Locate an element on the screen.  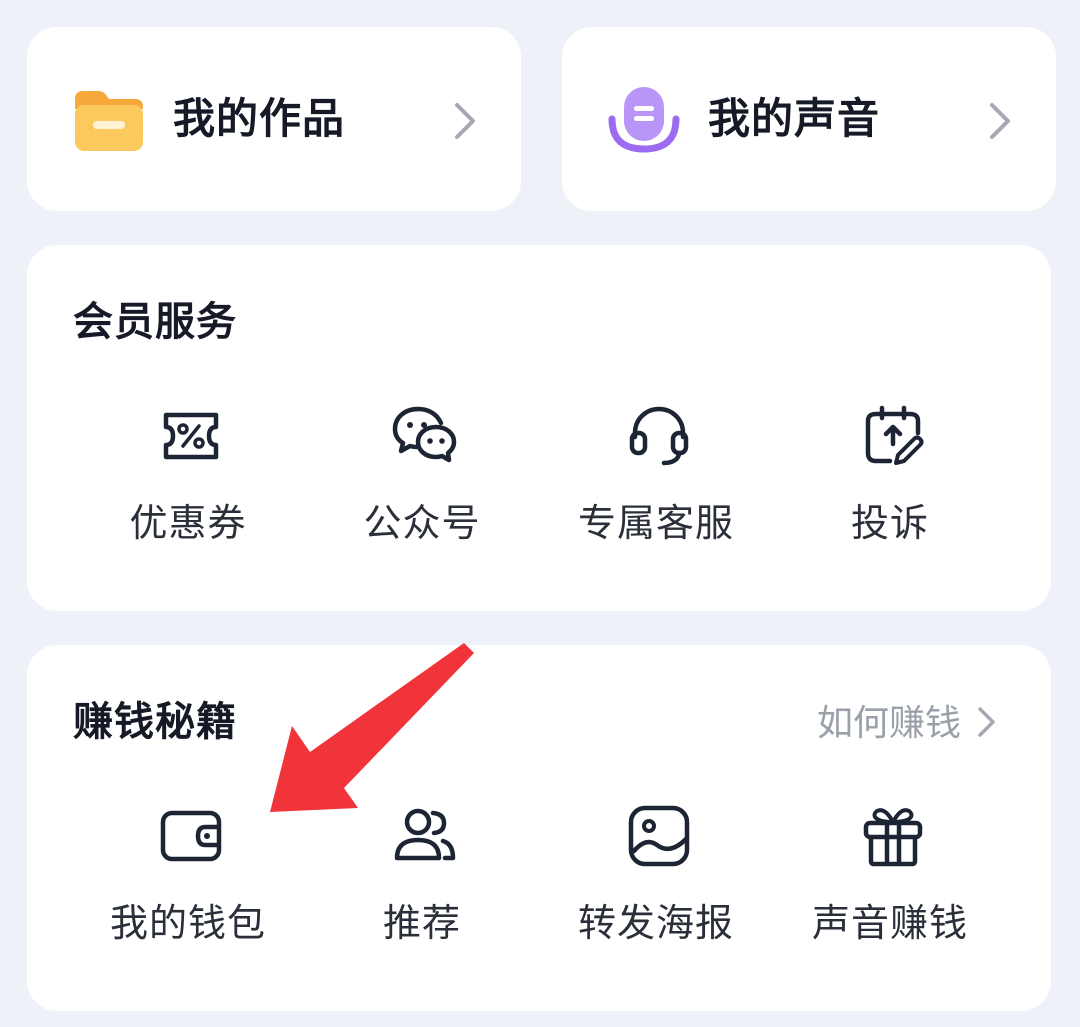
how-to-earn-link: 如何赚钱 is located at coordinates (908, 724).